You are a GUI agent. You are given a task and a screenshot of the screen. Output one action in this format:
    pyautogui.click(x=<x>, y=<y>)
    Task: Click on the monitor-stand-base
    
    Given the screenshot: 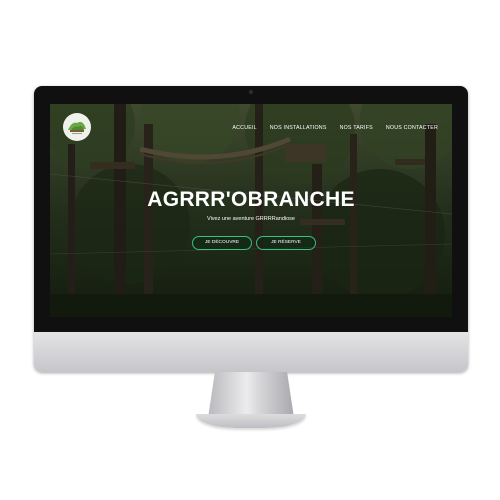 What is the action you would take?
    pyautogui.click(x=251, y=421)
    